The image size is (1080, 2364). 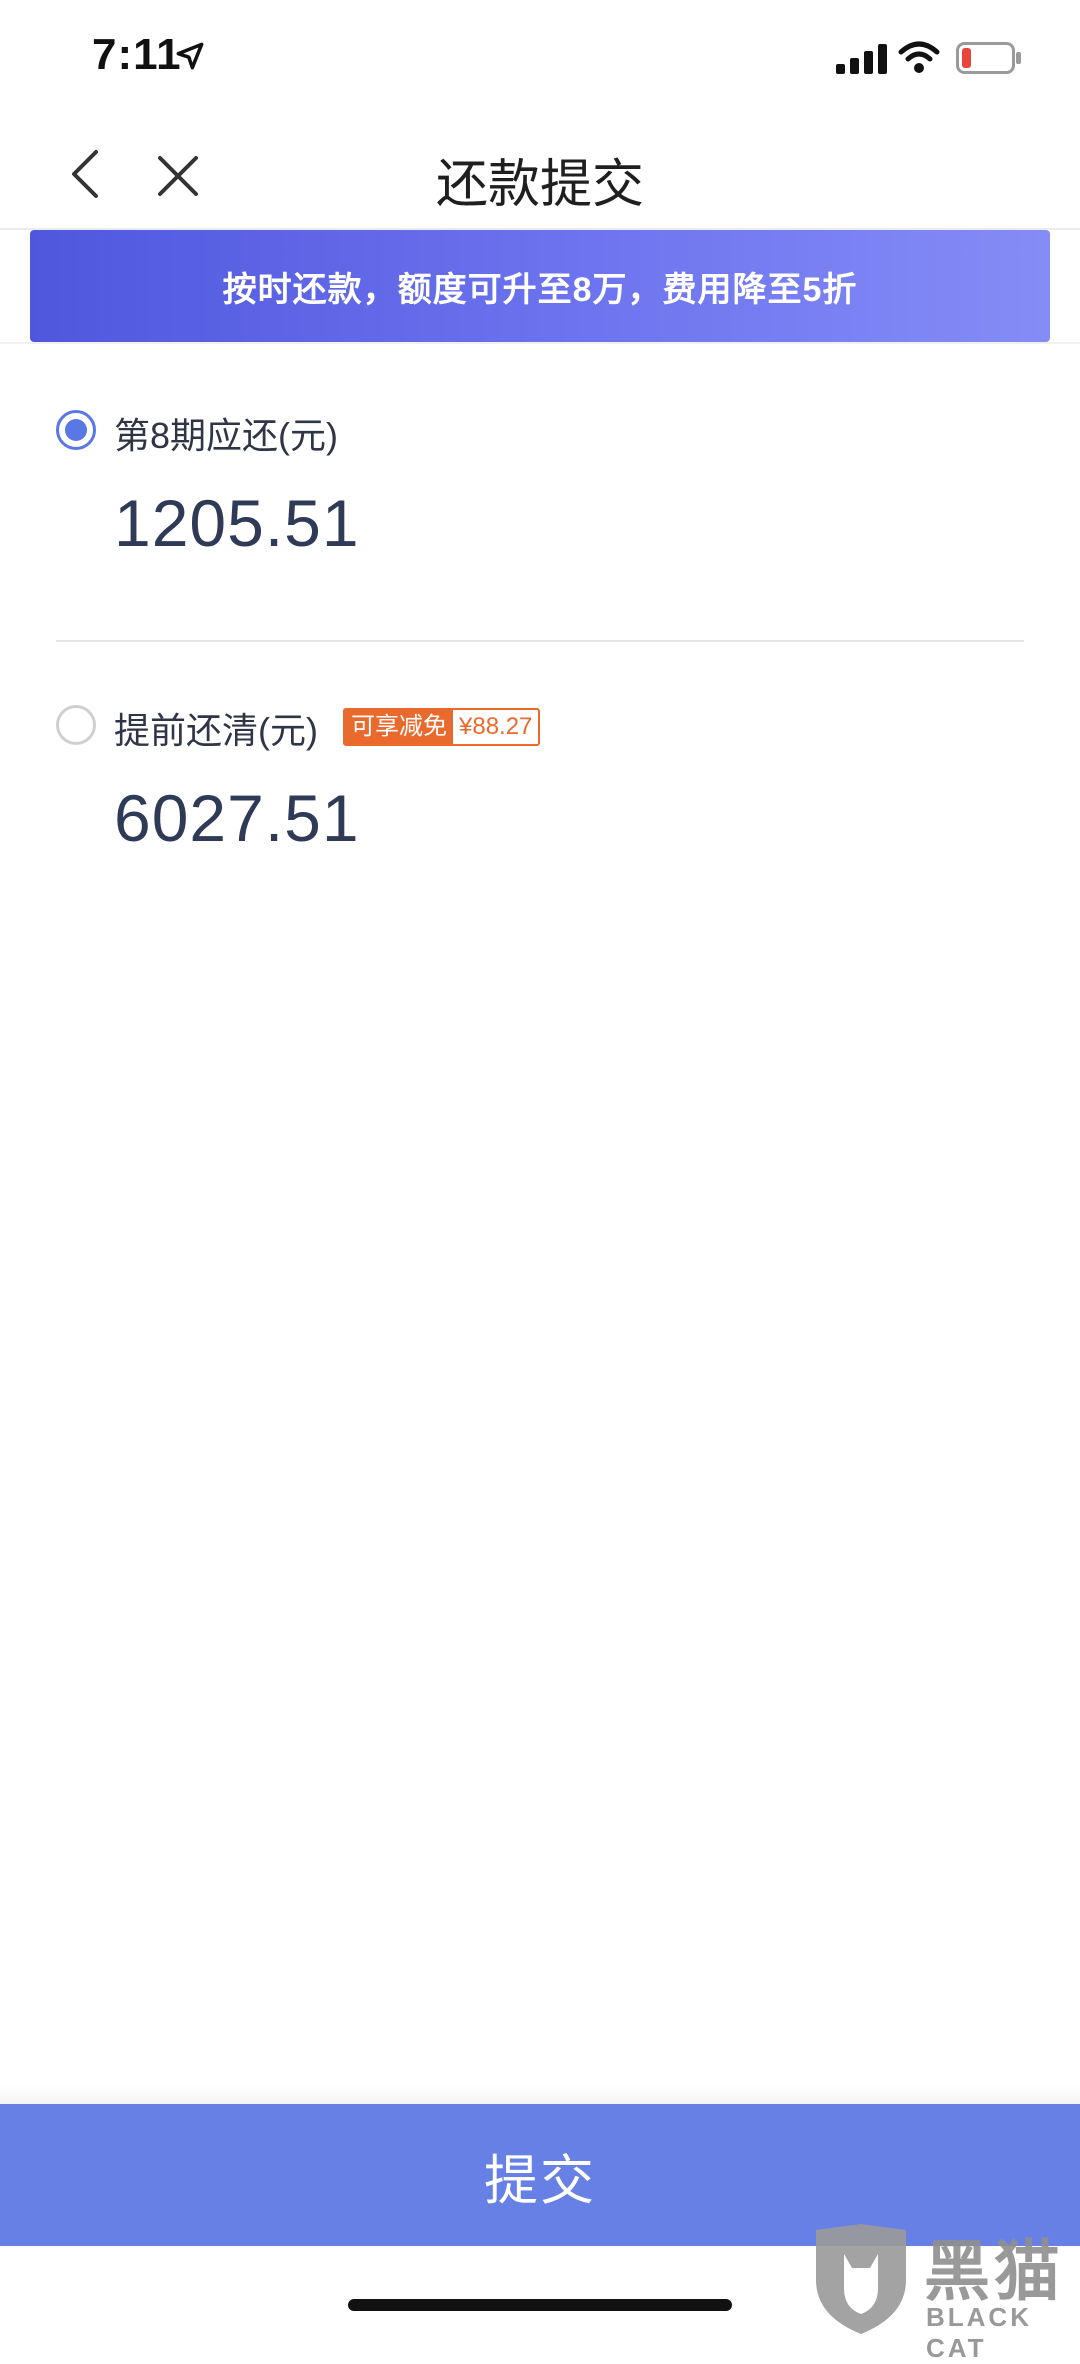 What do you see at coordinates (861, 59) in the screenshot?
I see `cellular-signal-icon` at bounding box center [861, 59].